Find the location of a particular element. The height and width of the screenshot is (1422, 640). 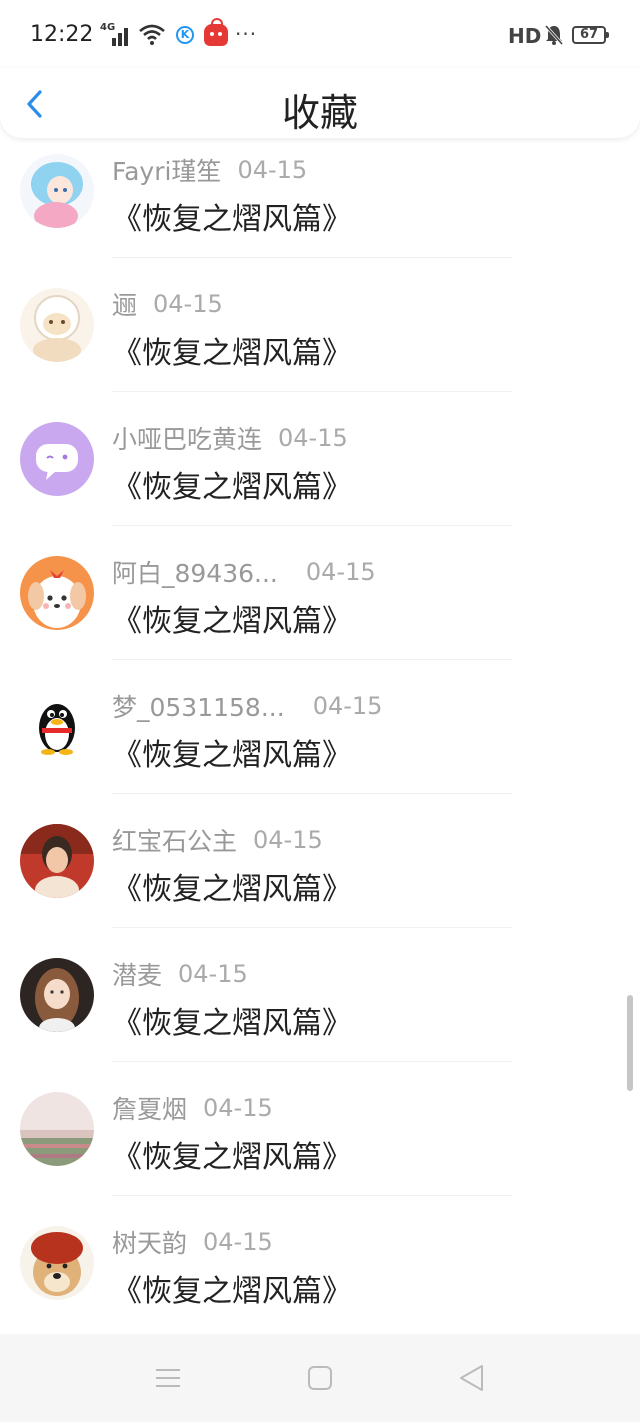

anime-girl-avatar-icon is located at coordinates (57, 191).